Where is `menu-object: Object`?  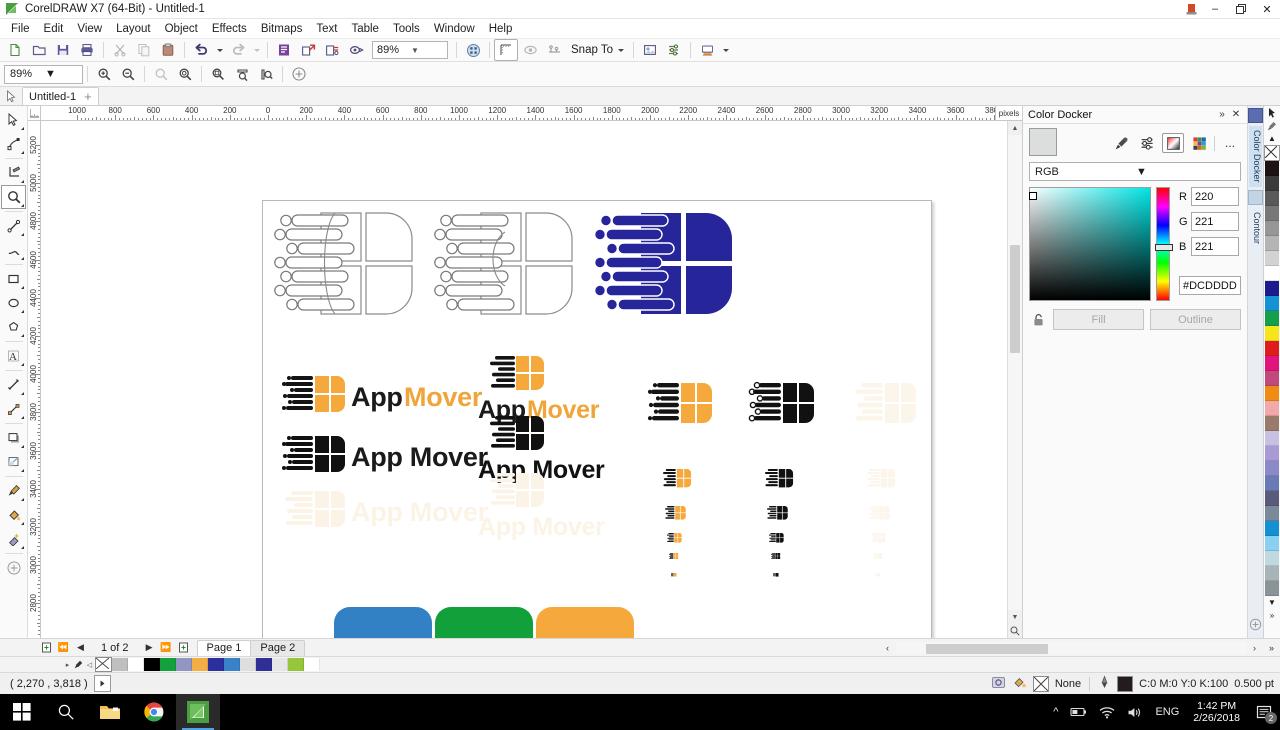 menu-object: Object is located at coordinates (181, 29).